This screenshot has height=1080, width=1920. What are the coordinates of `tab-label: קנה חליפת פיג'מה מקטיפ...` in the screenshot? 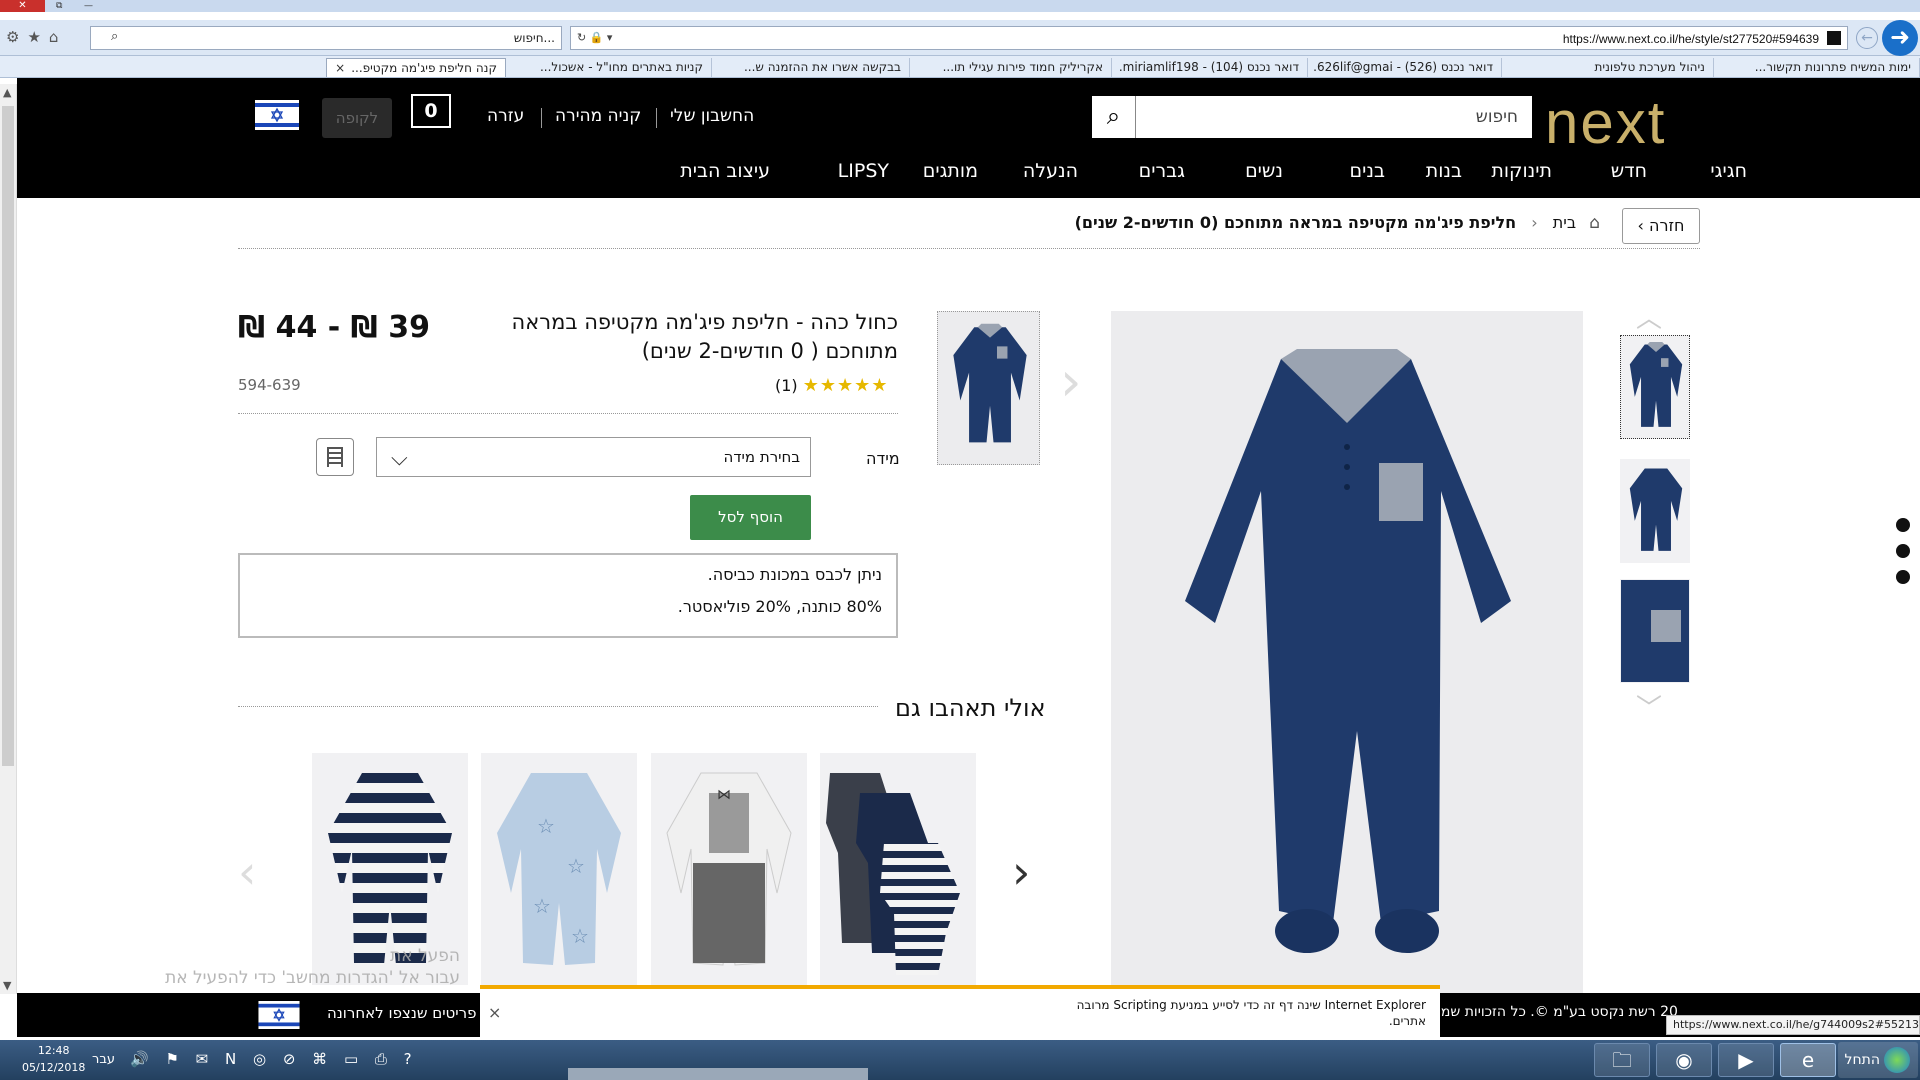 It's located at (424, 68).